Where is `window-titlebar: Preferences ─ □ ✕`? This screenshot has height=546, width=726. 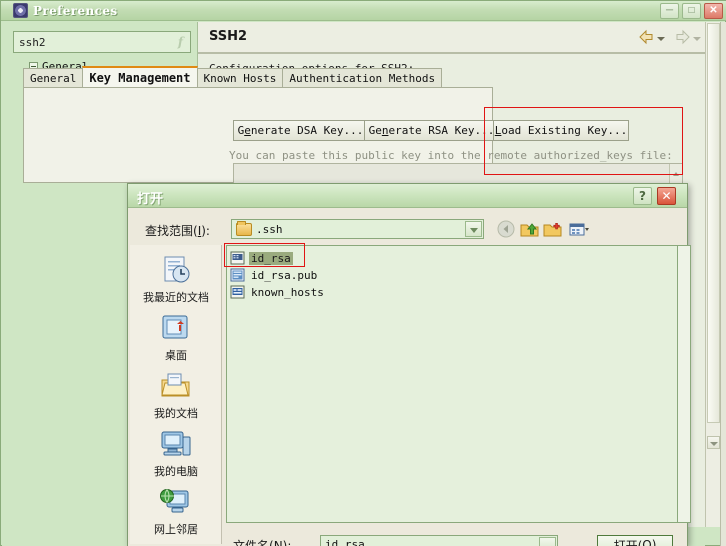
window-titlebar: Preferences ─ □ ✕ is located at coordinates (363, 11).